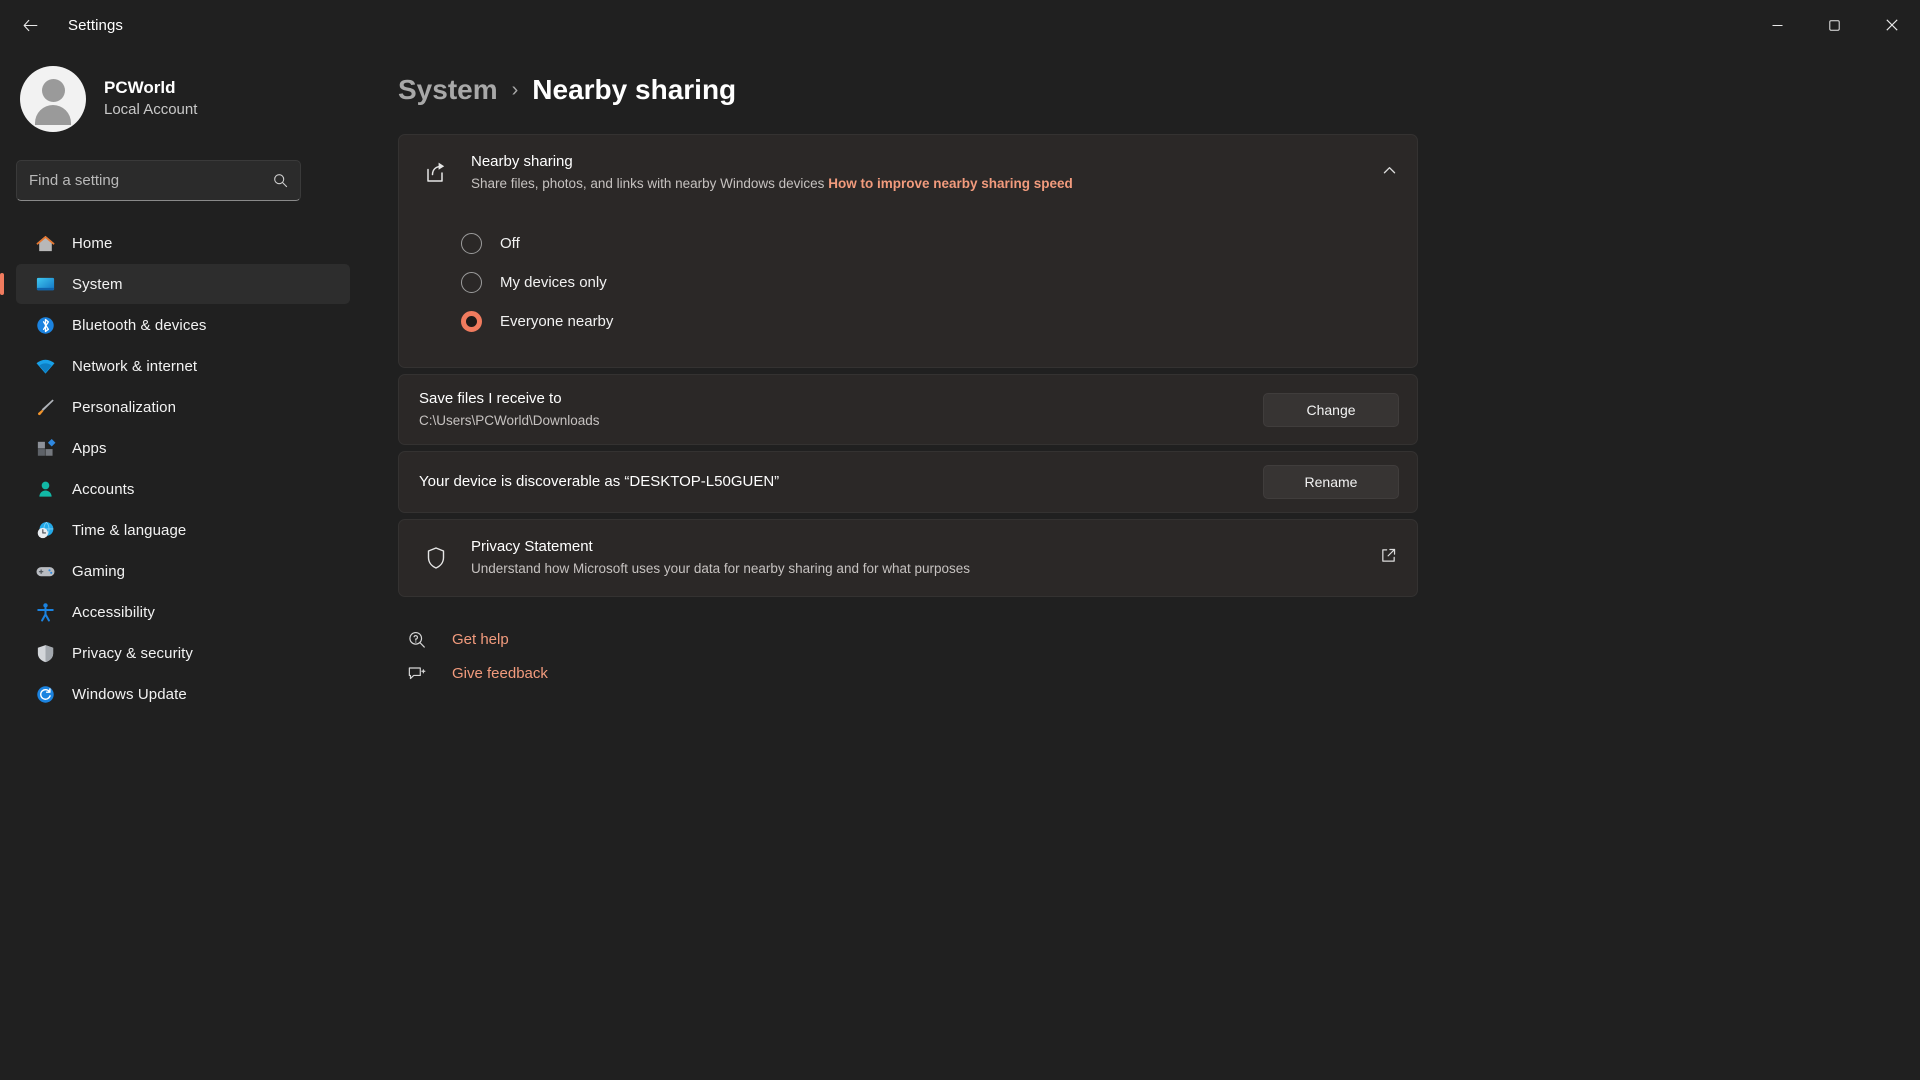  I want to click on avatar-body, so click(53, 115).